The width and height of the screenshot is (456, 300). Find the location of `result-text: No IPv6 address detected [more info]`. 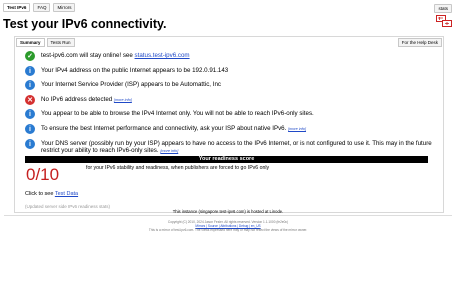

result-text: No IPv6 address detected [more info] is located at coordinates (86, 99).